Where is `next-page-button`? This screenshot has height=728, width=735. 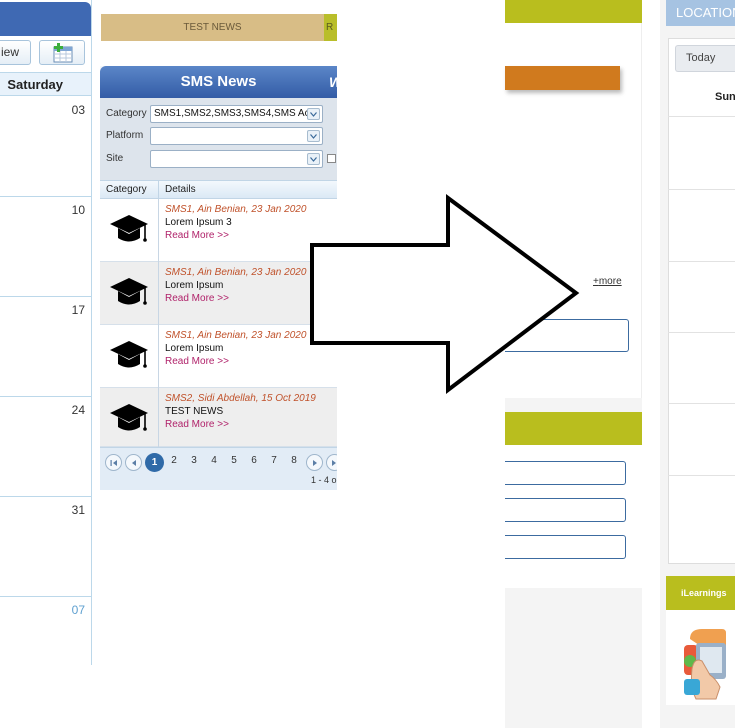
next-page-button is located at coordinates (314, 462).